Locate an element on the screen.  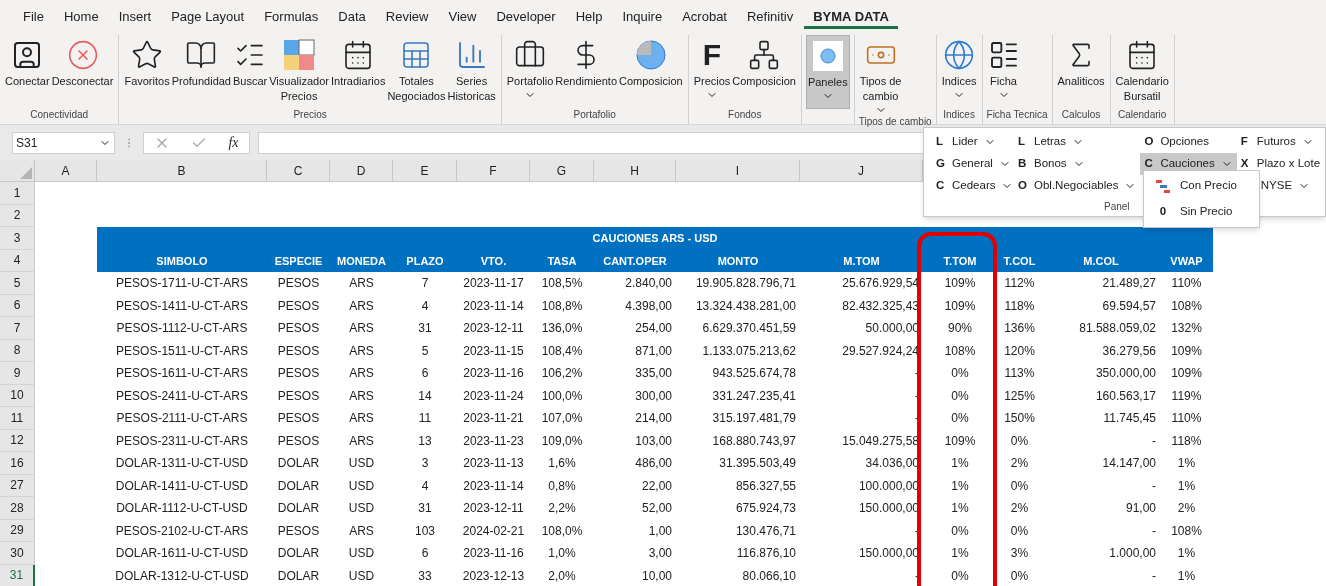
column-header: B is located at coordinates (182, 170).